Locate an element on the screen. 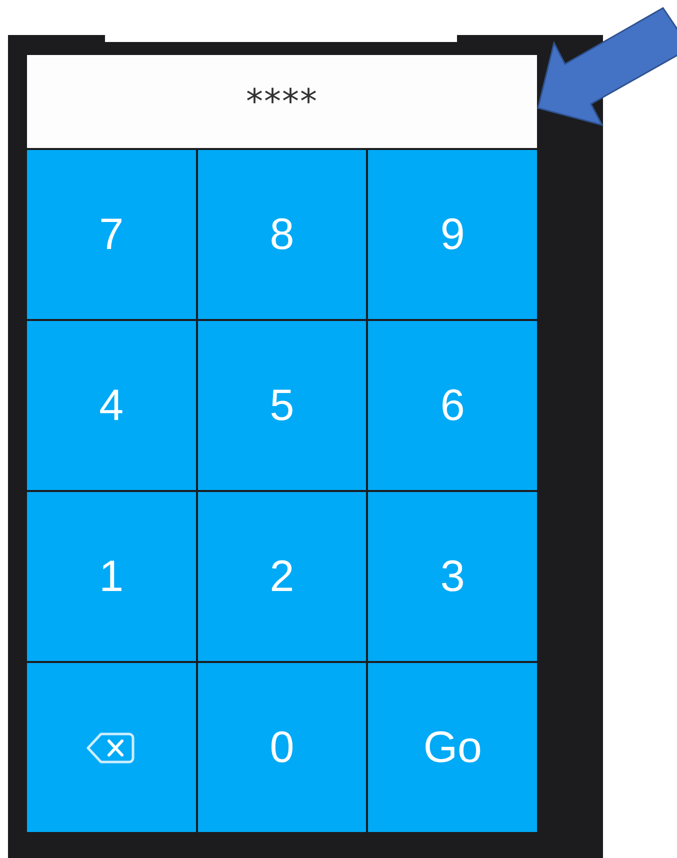 The image size is (677, 858). digit-key: 8 is located at coordinates (282, 234).